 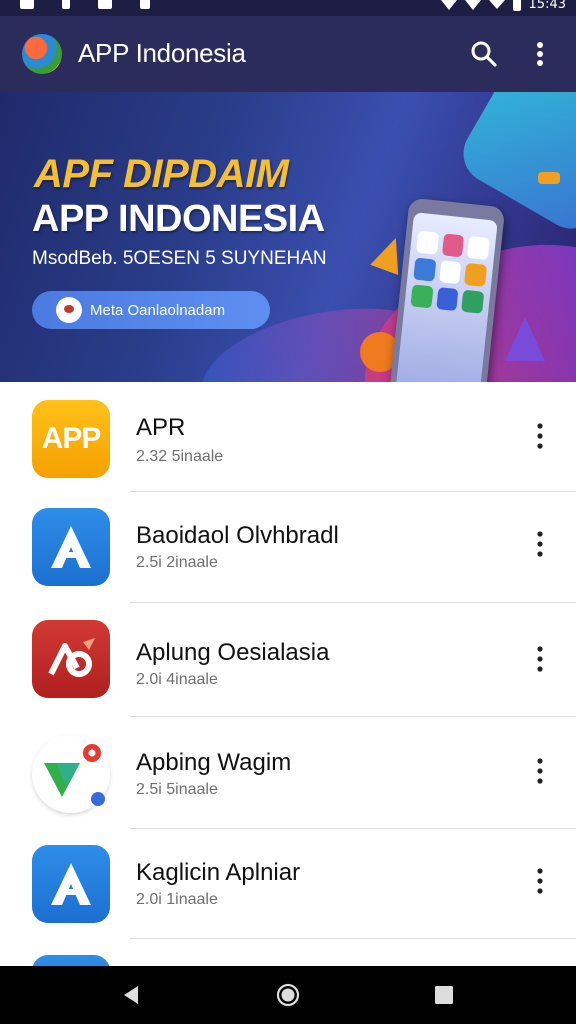 I want to click on phone-screen, so click(x=446, y=297).